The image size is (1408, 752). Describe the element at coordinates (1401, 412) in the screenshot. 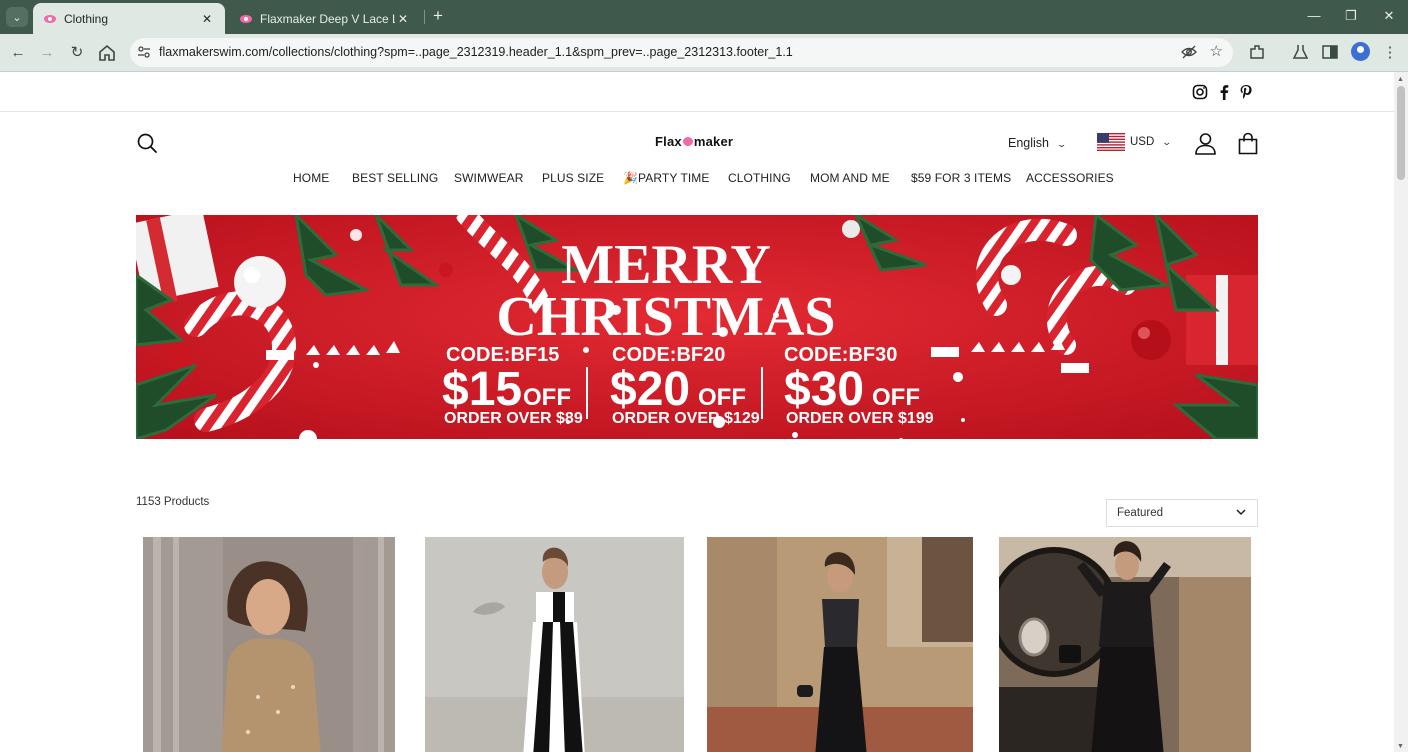

I see `page-scrollbar: ▲ ▼` at that location.